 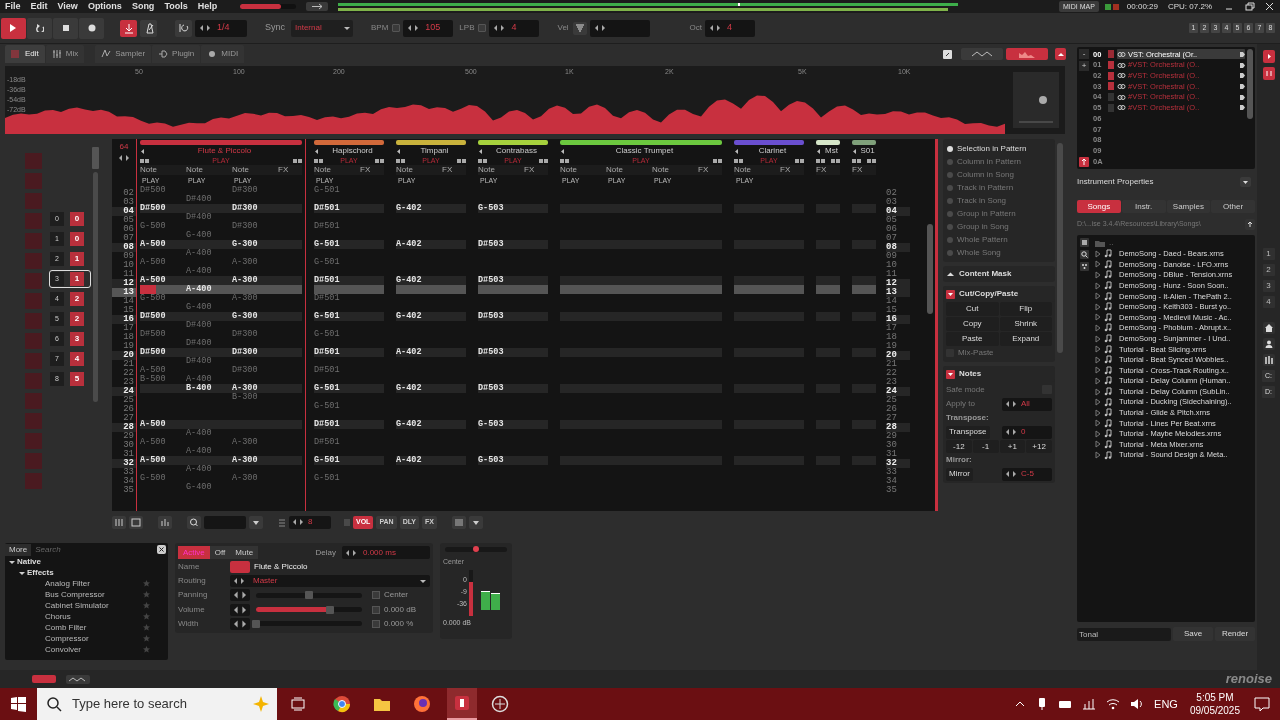 I want to click on track-name: Mst, so click(x=831, y=151).